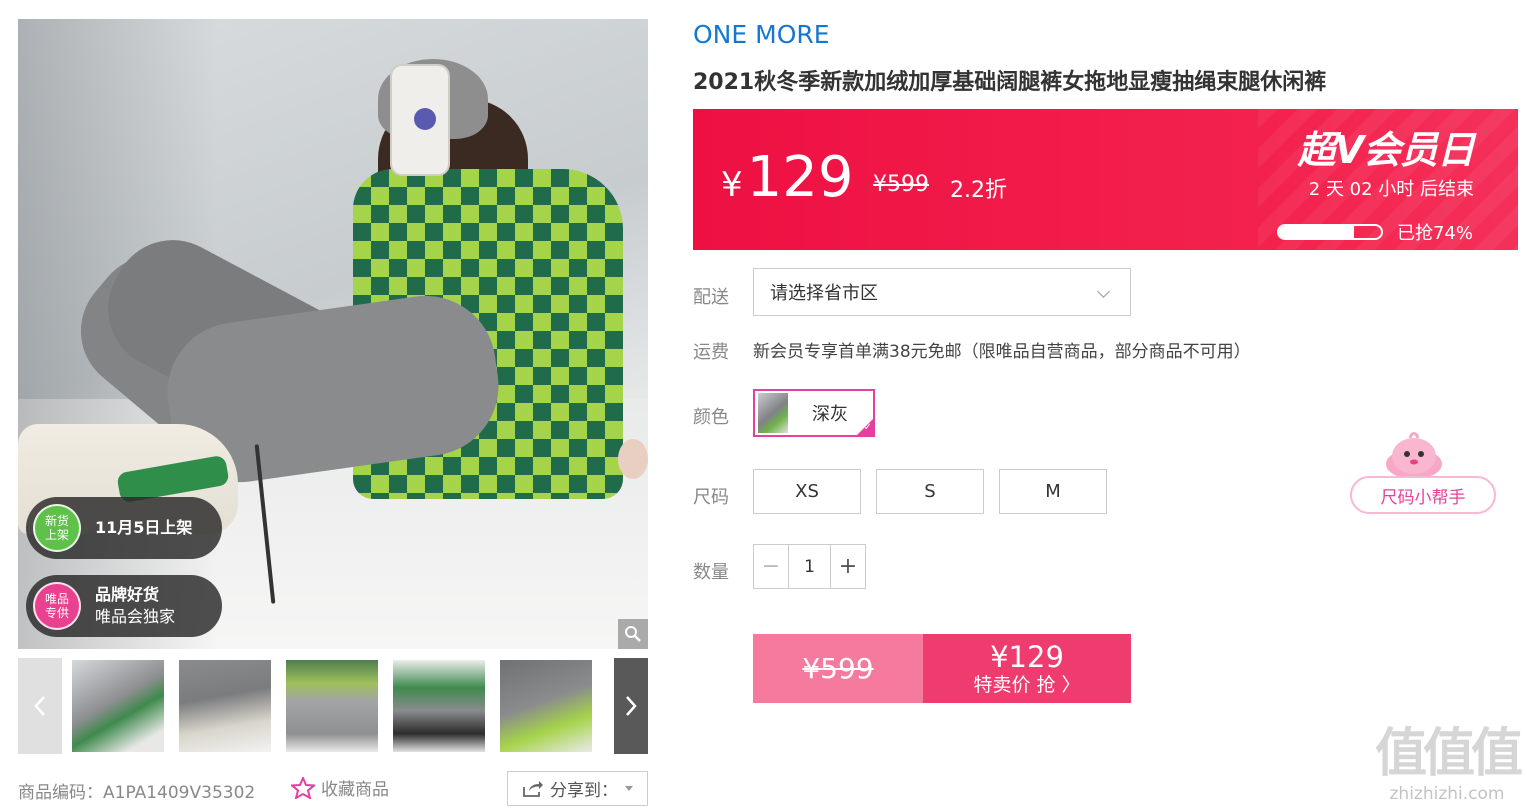 The height and width of the screenshot is (811, 1527). I want to click on share-dropdown: 分享到：, so click(577, 788).